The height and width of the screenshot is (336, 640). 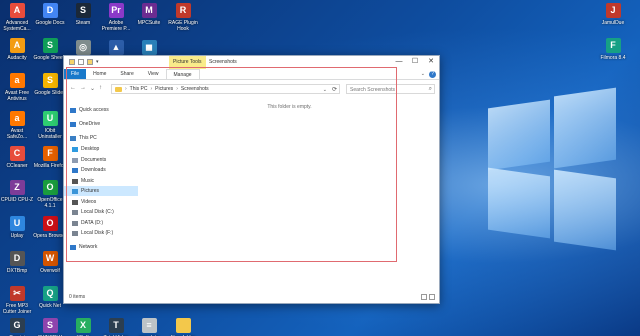 I want to click on desktop-shortcut: Z CPUID CPU-Z, so click(x=17, y=191).